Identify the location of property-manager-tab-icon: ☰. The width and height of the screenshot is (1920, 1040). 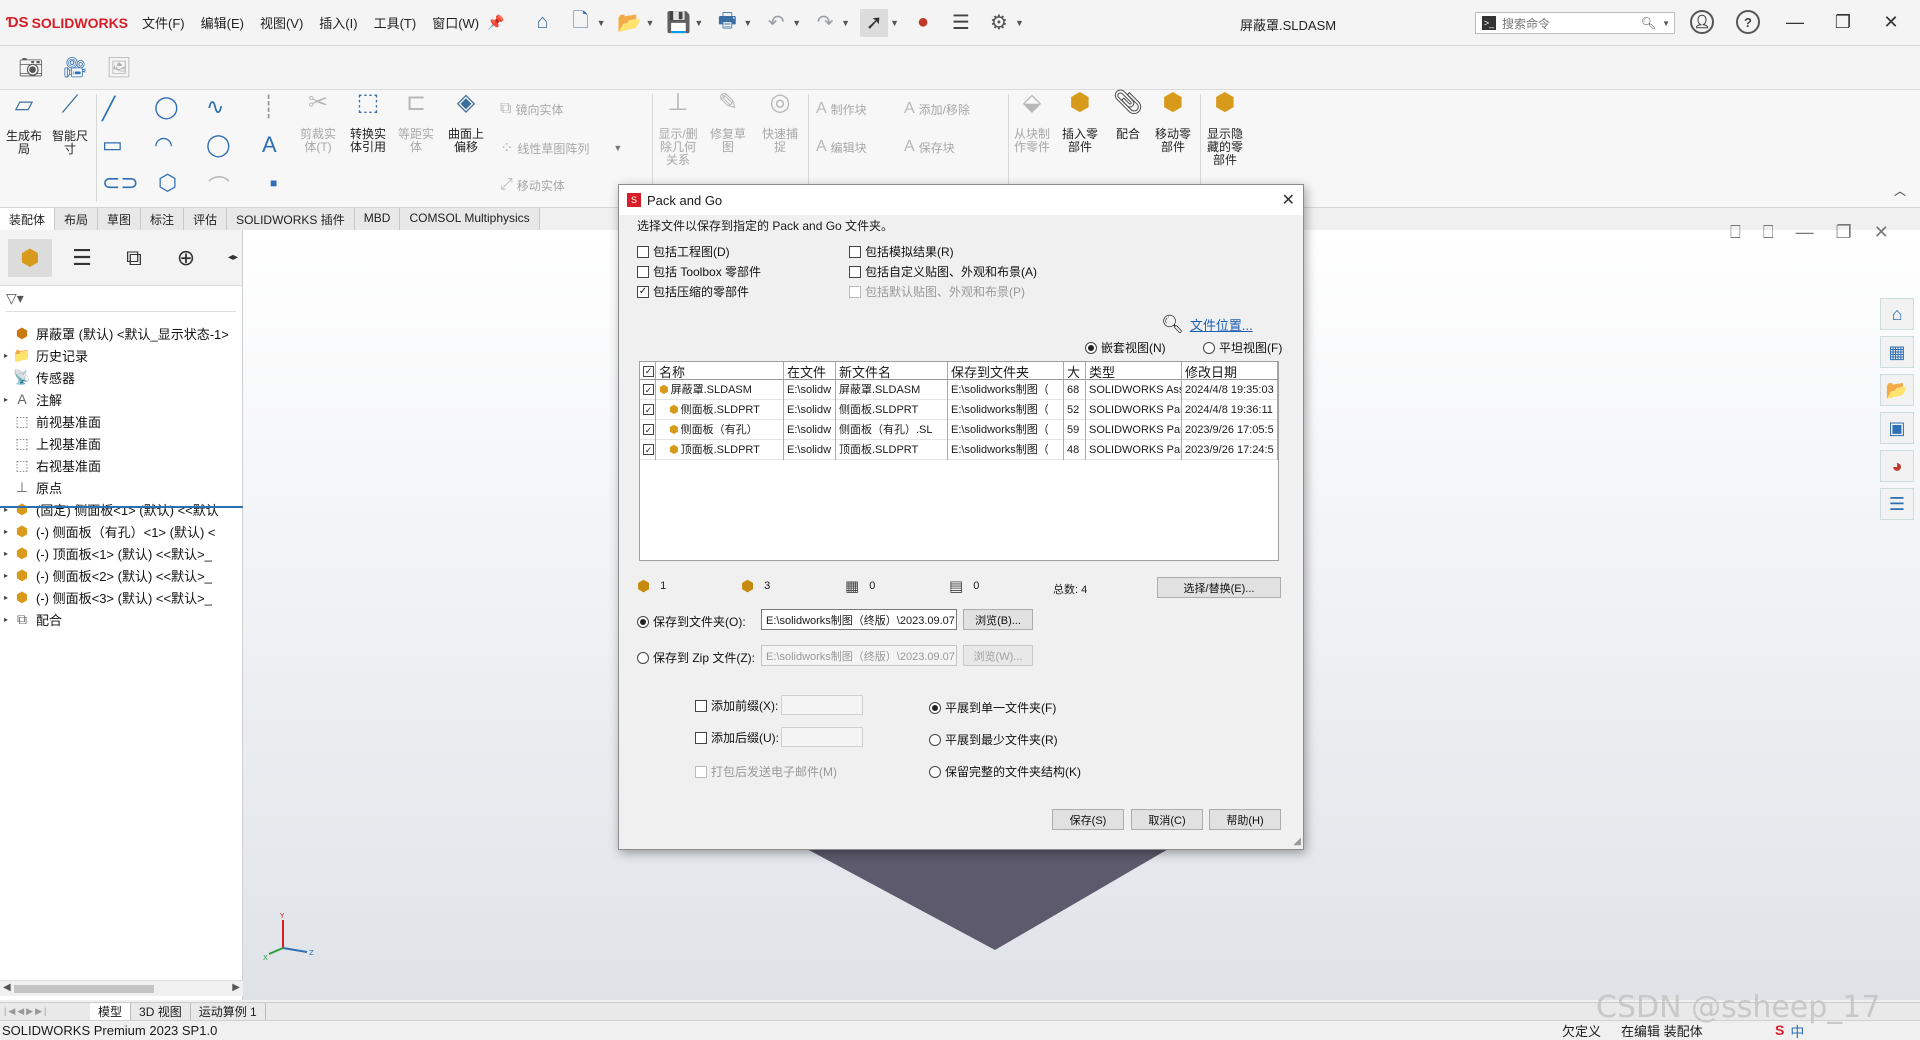
(82, 258).